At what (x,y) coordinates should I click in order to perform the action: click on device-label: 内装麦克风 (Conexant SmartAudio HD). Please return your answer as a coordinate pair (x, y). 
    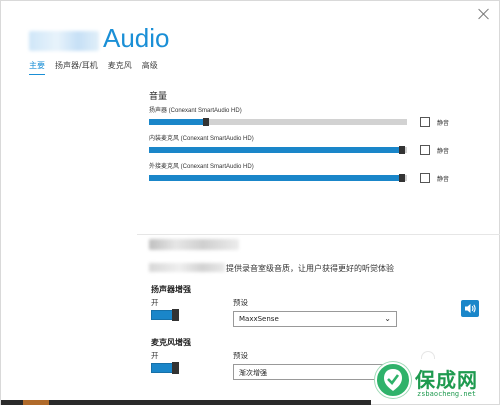
    Looking at the image, I should click on (201, 139).